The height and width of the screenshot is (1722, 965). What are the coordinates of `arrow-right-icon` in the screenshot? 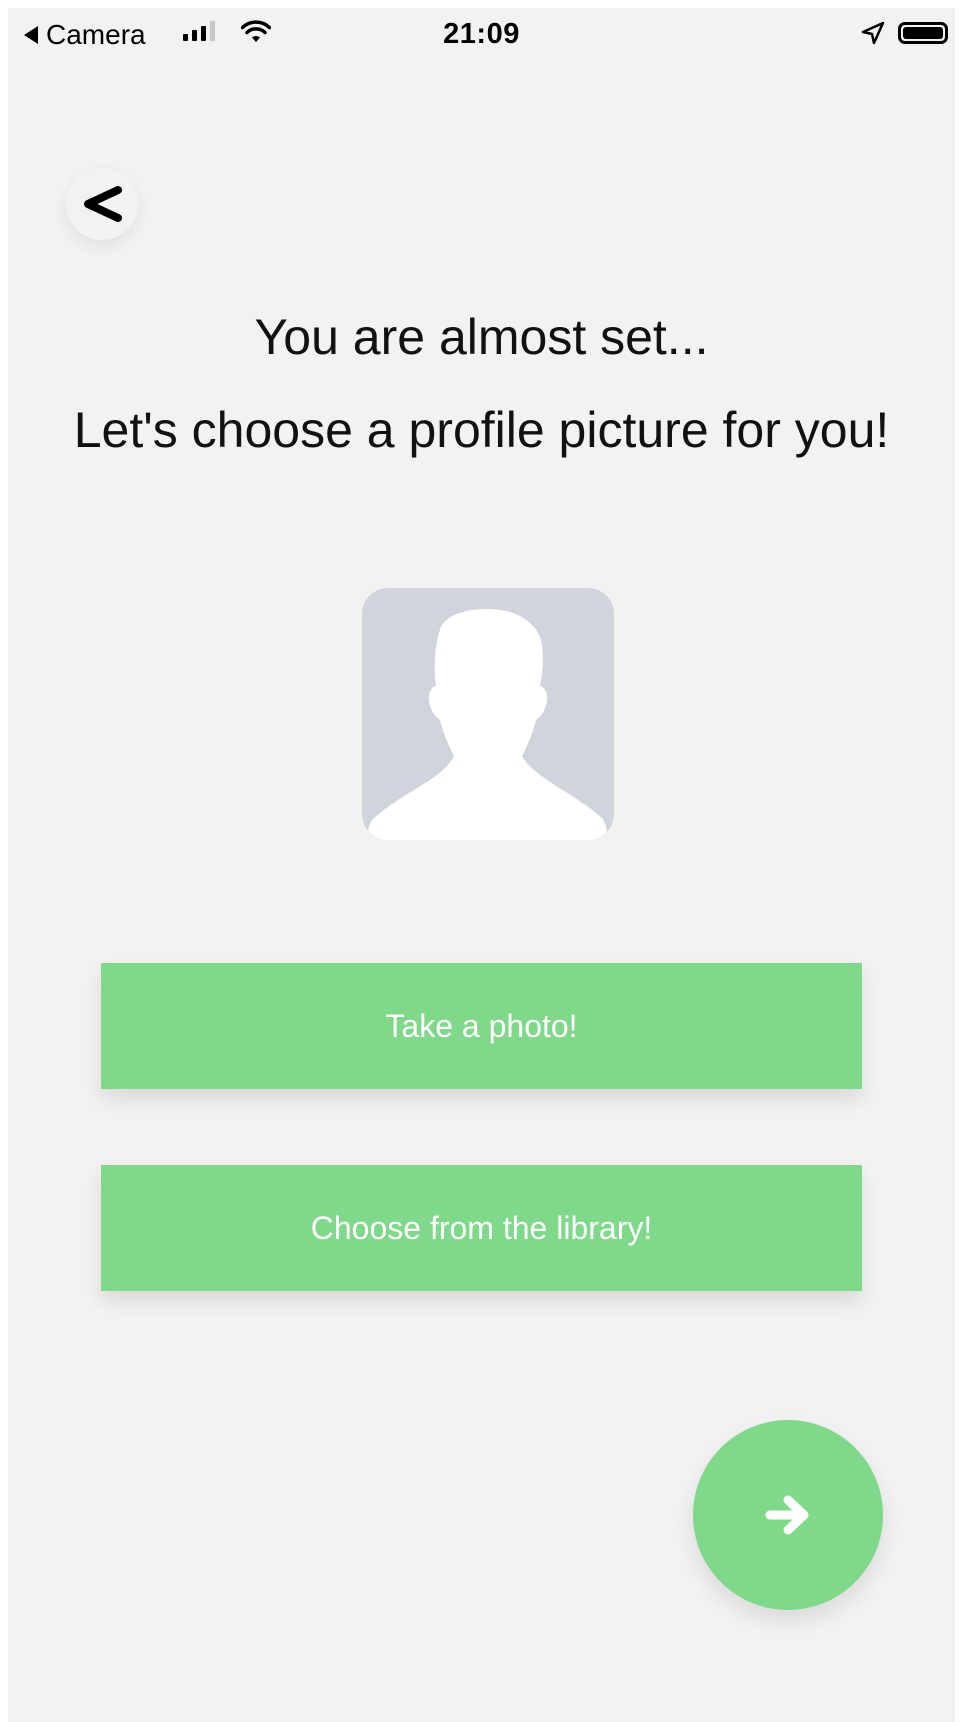 It's located at (787, 1515).